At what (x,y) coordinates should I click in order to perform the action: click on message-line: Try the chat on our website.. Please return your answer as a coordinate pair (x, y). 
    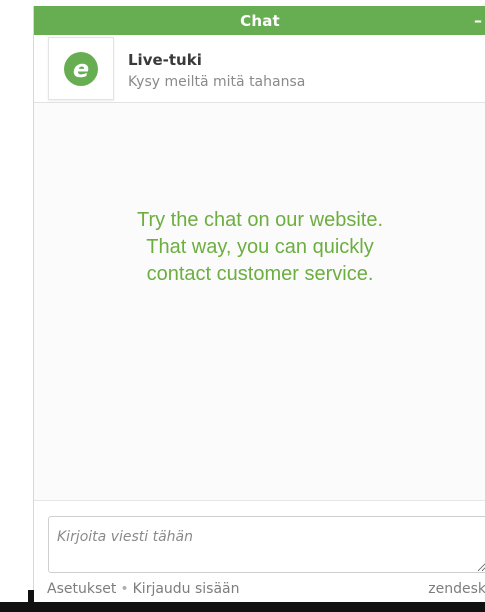
    Looking at the image, I should click on (260, 220).